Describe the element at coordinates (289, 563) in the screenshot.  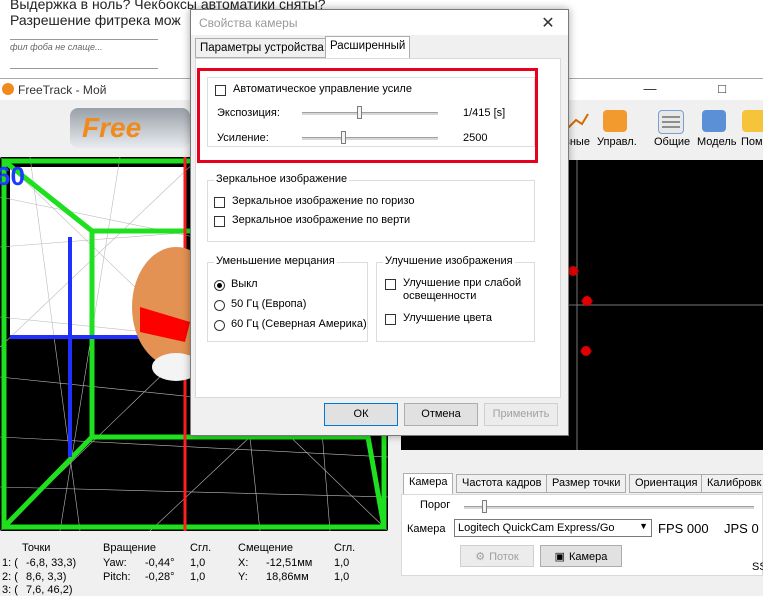
I see `stats-off-value: -12,51мм` at that location.